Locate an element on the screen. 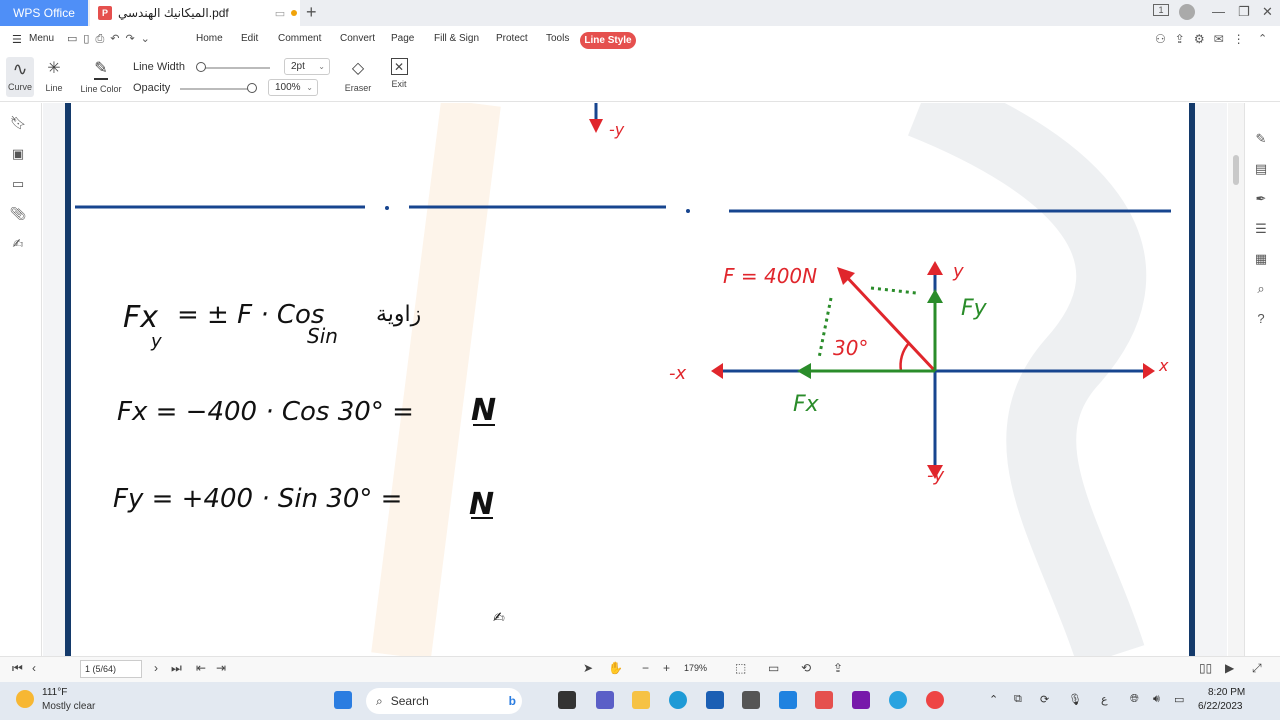  zoom-in-icon: + is located at coordinates (666, 668).